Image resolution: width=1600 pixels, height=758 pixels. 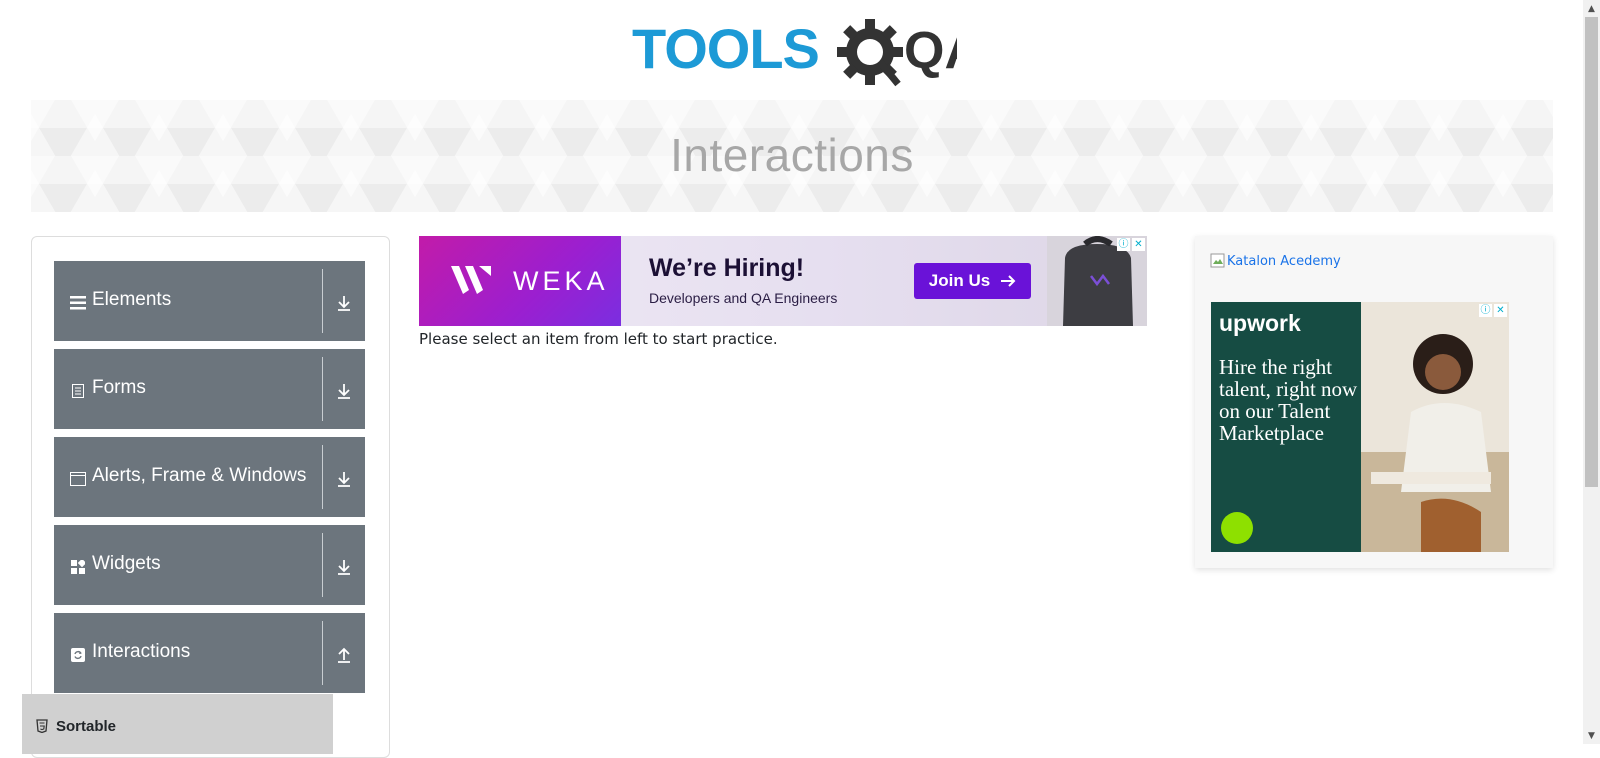 What do you see at coordinates (86, 726) in the screenshot?
I see `sidebar-item-label: Sortable` at bounding box center [86, 726].